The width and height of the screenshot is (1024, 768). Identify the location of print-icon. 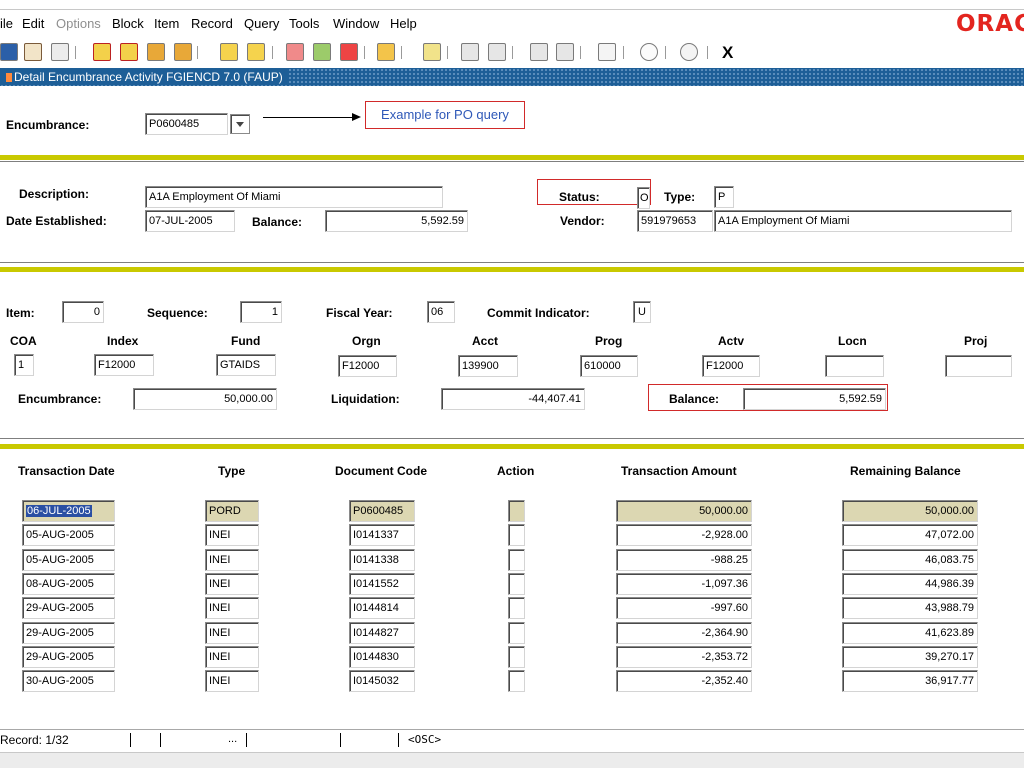
(432, 52).